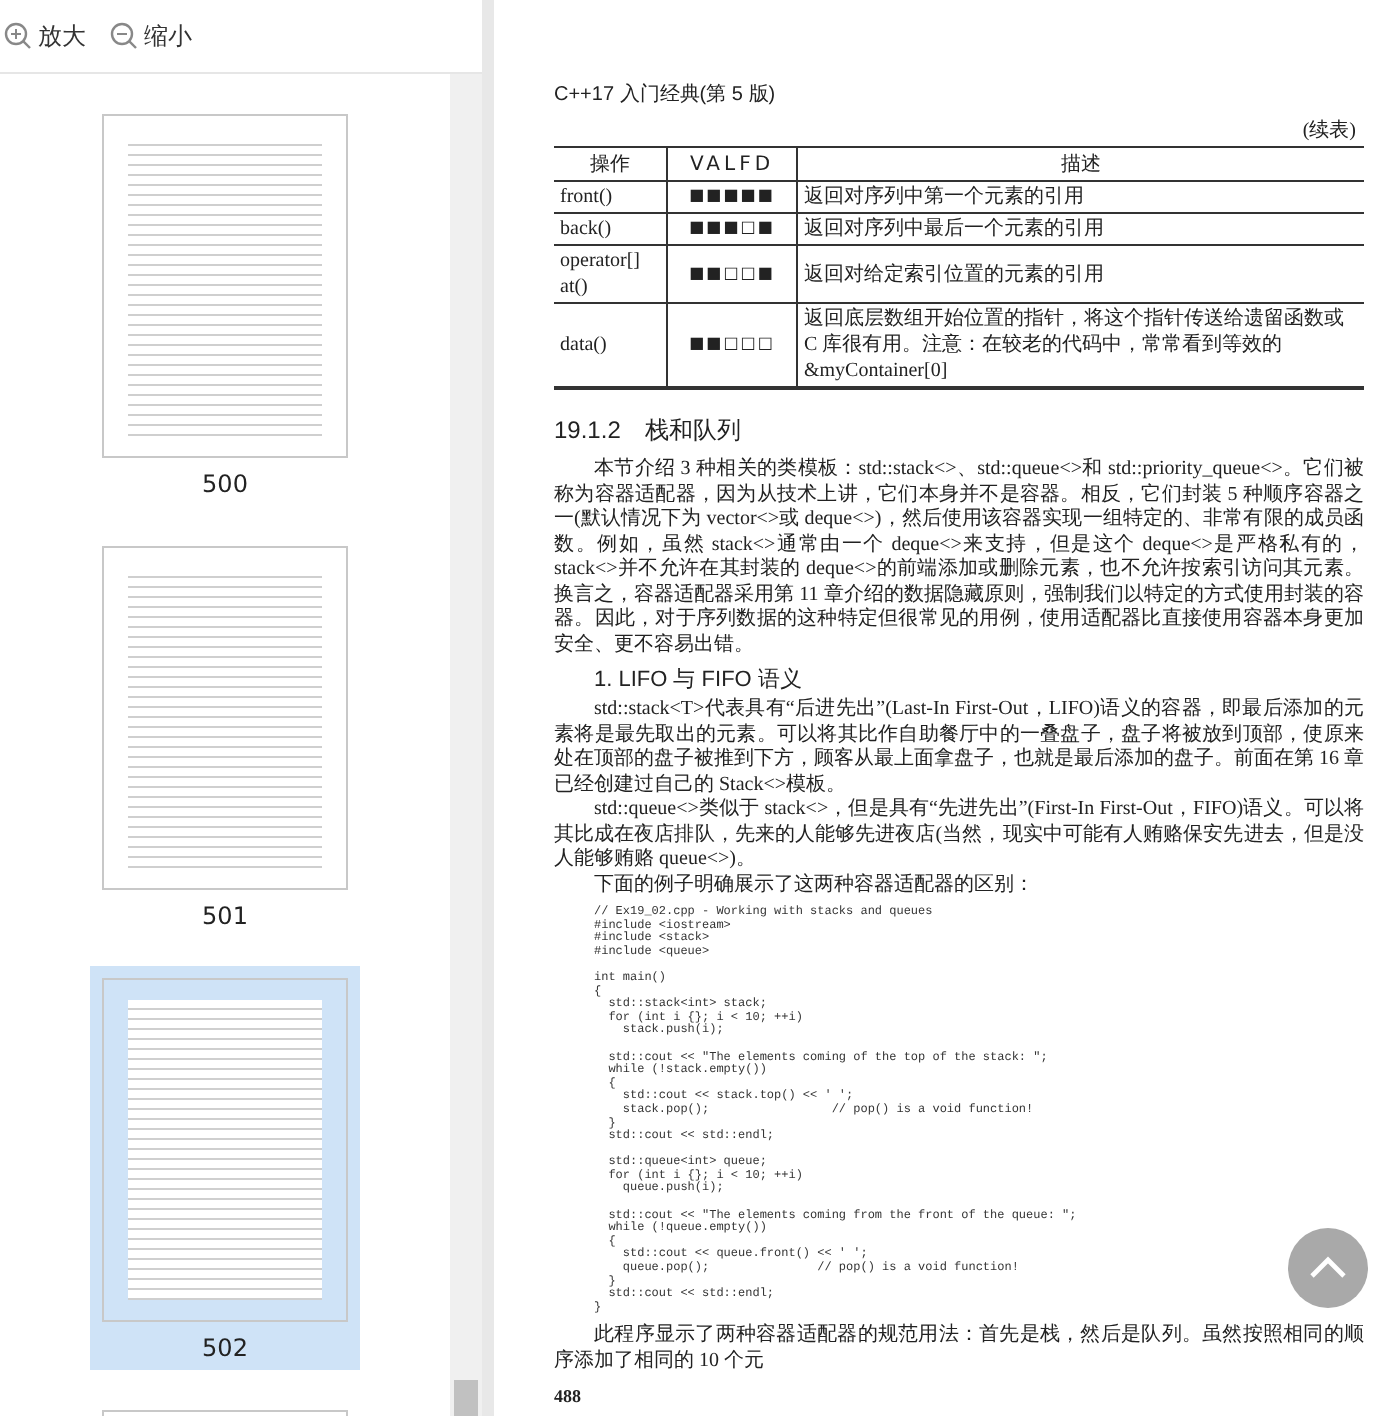 The height and width of the screenshot is (1416, 1388). I want to click on page-thumbnail-item: 502, so click(225, 1168).